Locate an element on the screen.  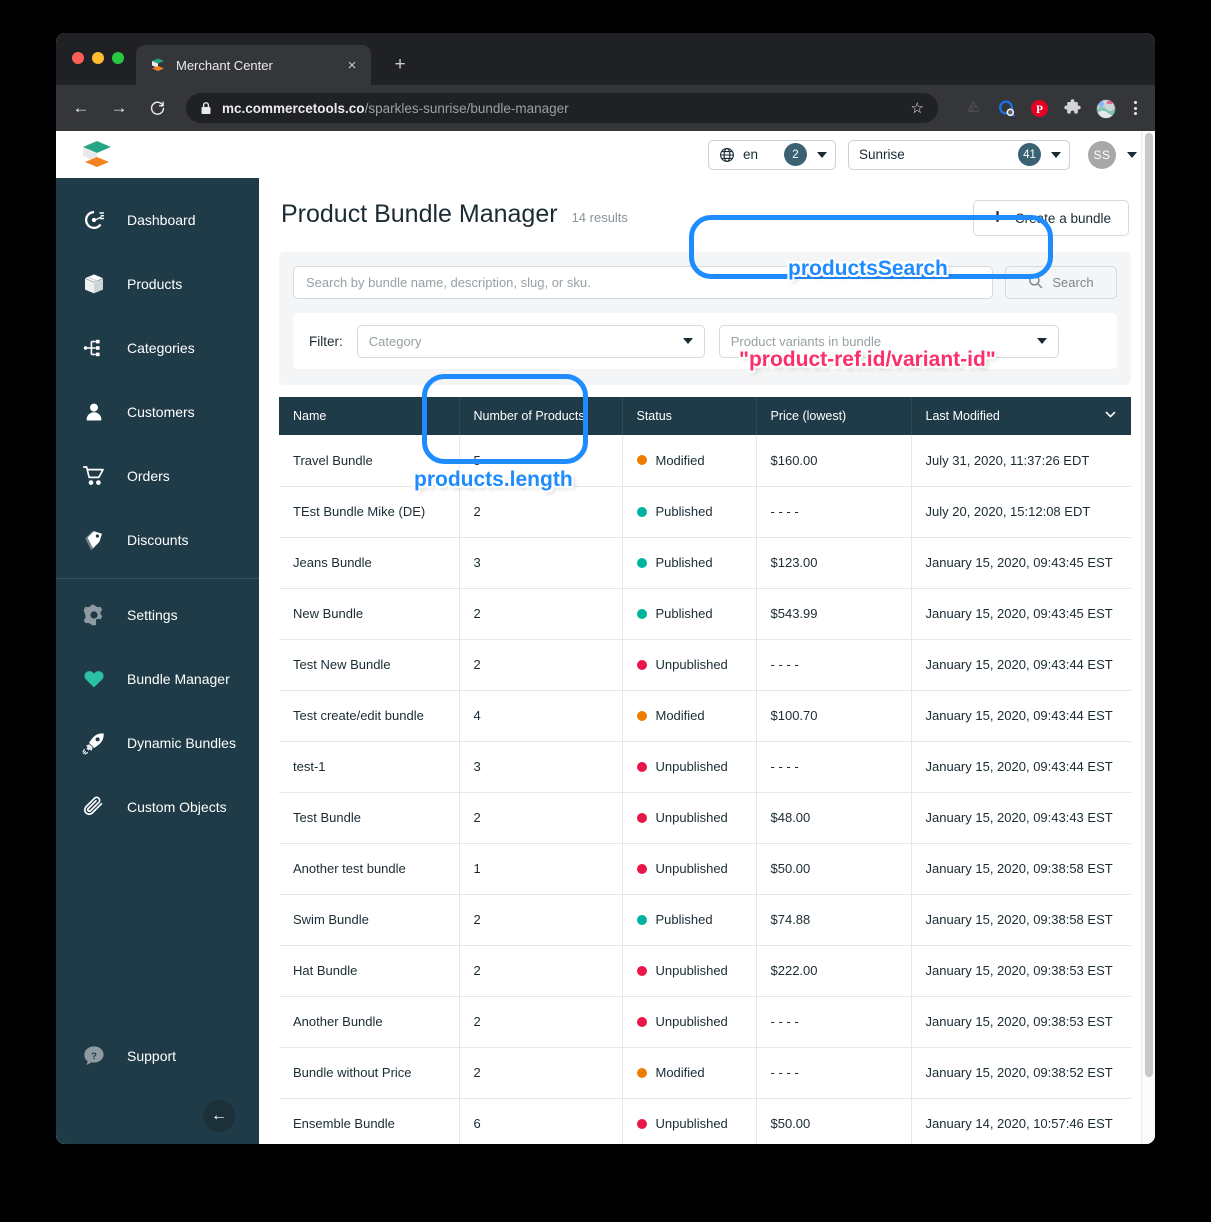
cell-price: - - - - is located at coordinates (834, 665).